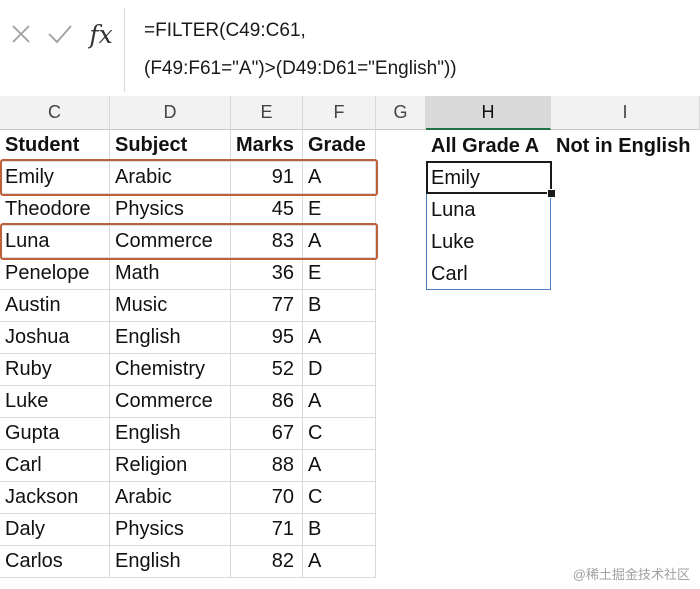  What do you see at coordinates (267, 113) in the screenshot?
I see `column-header-e: E` at bounding box center [267, 113].